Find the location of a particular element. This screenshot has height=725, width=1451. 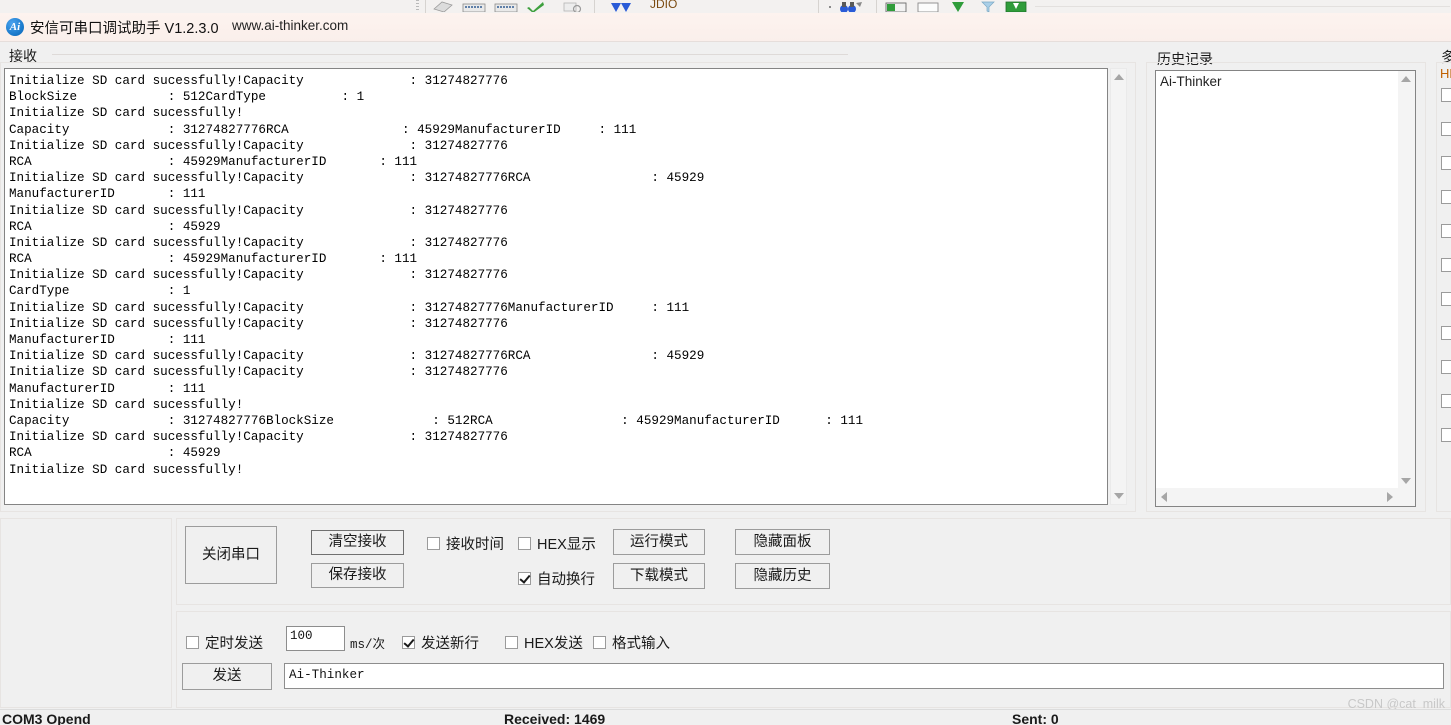

app-url: www.ai-thinker.com is located at coordinates (290, 25).